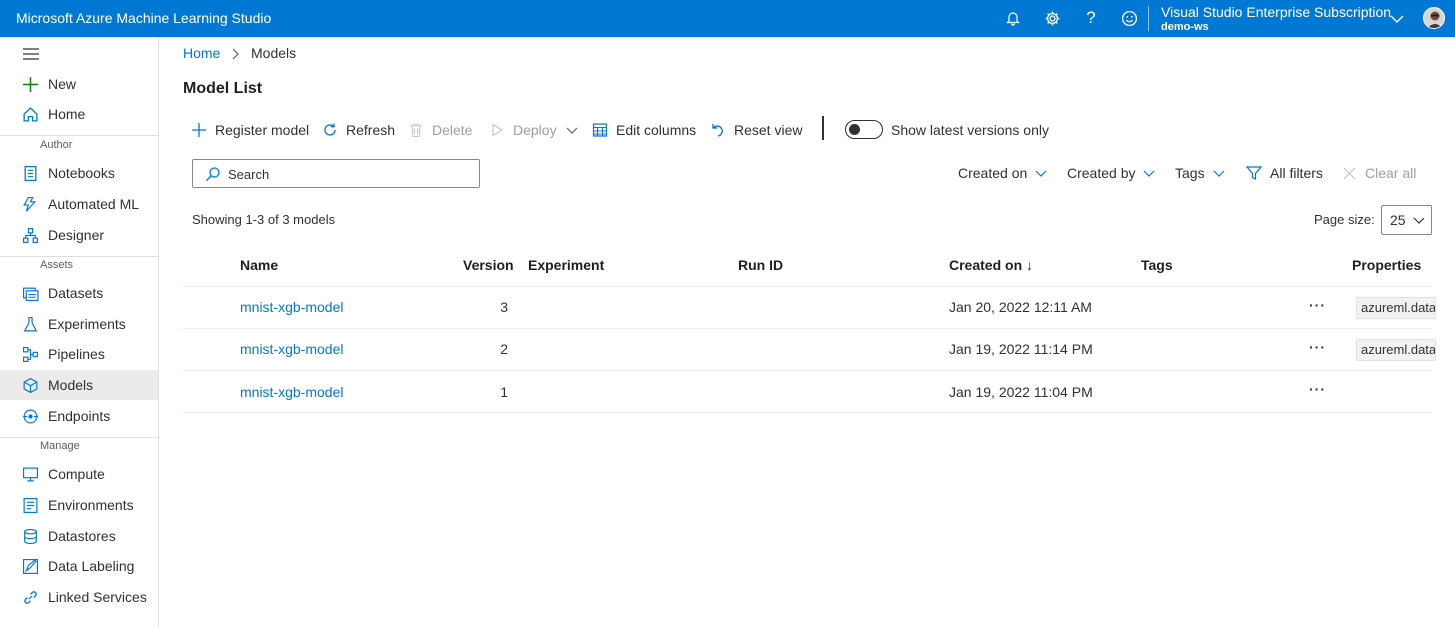 The width and height of the screenshot is (1455, 628). Describe the element at coordinates (991, 265) in the screenshot. I see `column-header-created-on: Created on ↓` at that location.